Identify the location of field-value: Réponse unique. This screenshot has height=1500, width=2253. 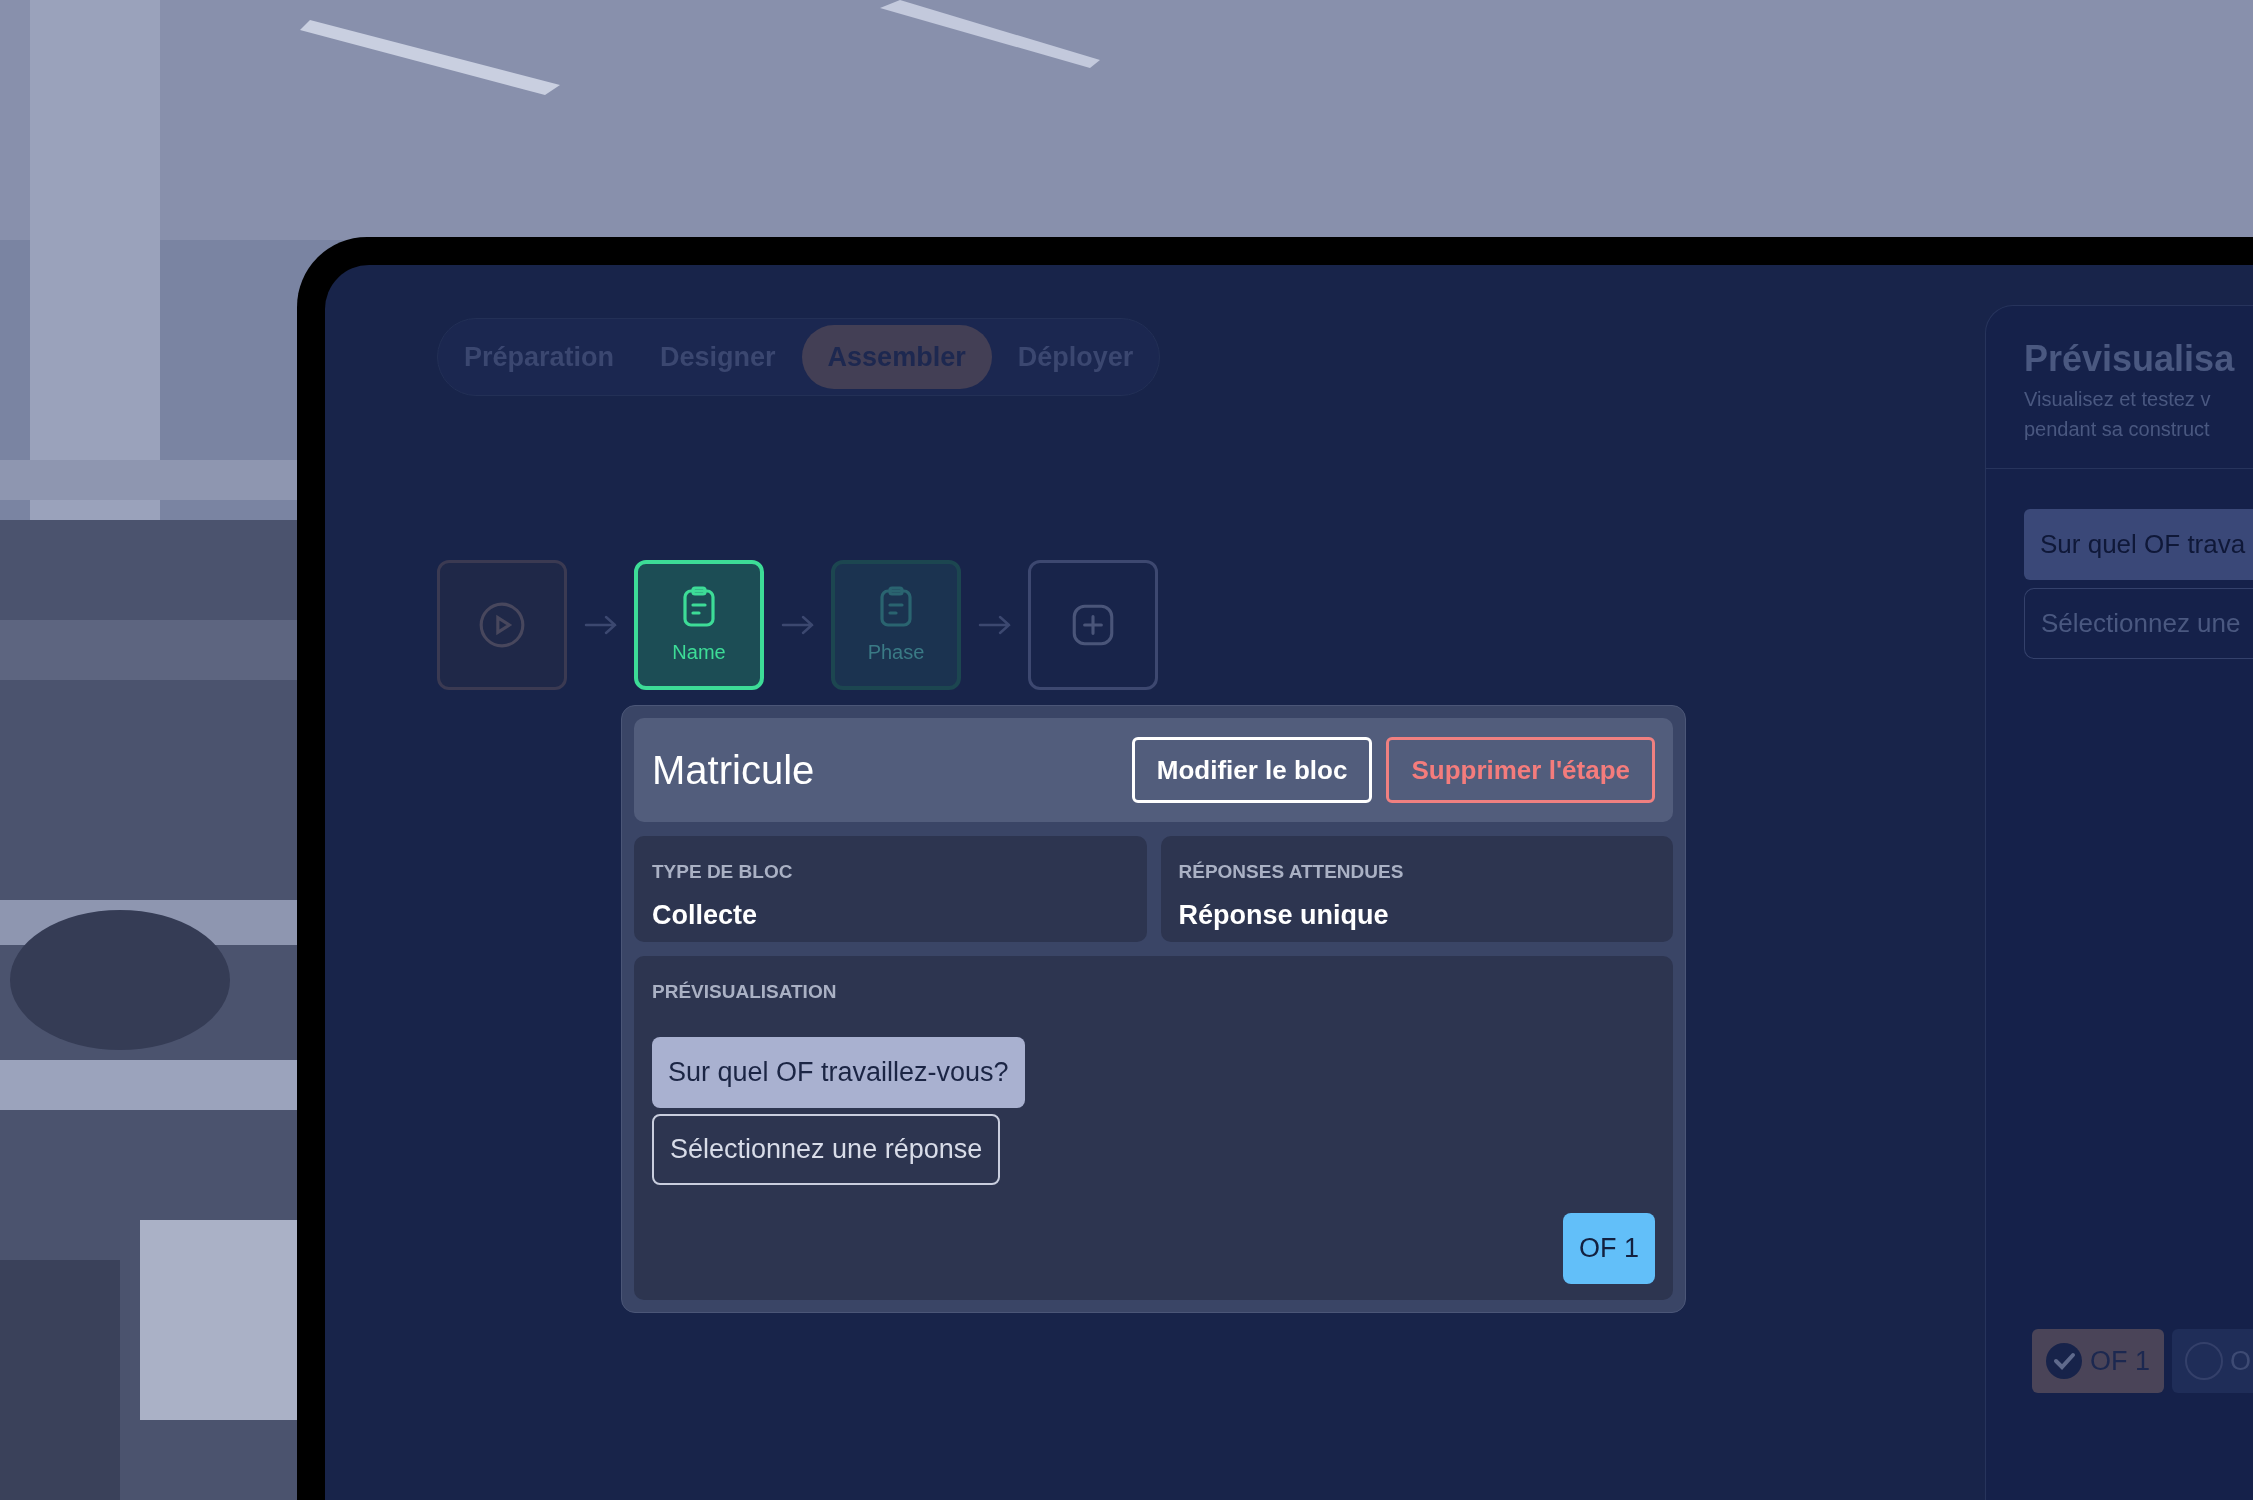
(1284, 915).